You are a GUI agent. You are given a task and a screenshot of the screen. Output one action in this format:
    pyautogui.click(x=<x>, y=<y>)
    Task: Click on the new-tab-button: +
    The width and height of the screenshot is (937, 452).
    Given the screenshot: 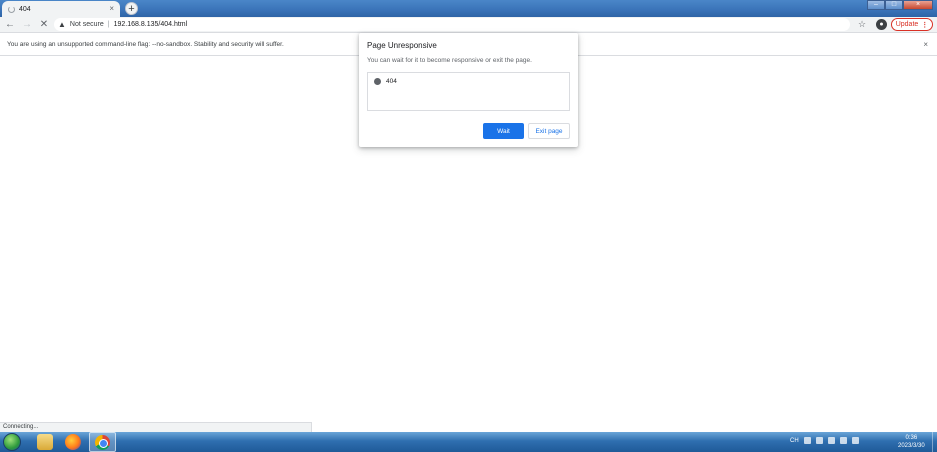 What is the action you would take?
    pyautogui.click(x=131, y=8)
    